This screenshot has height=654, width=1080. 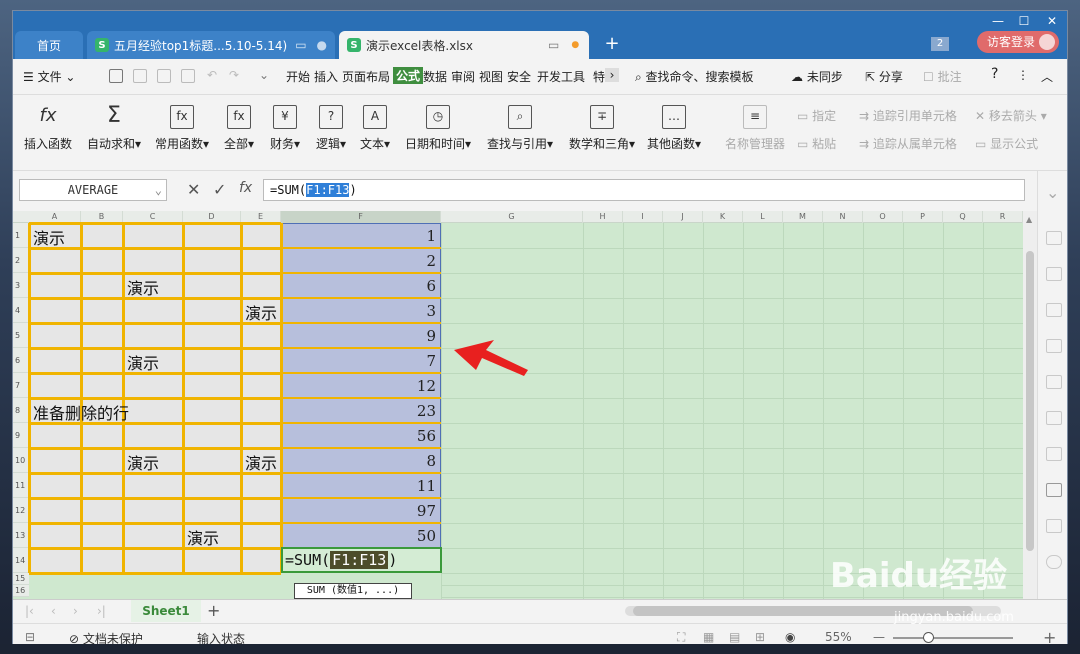 What do you see at coordinates (361, 560) in the screenshot?
I see `editing-cell-f14: =SUM(F1:F13)` at bounding box center [361, 560].